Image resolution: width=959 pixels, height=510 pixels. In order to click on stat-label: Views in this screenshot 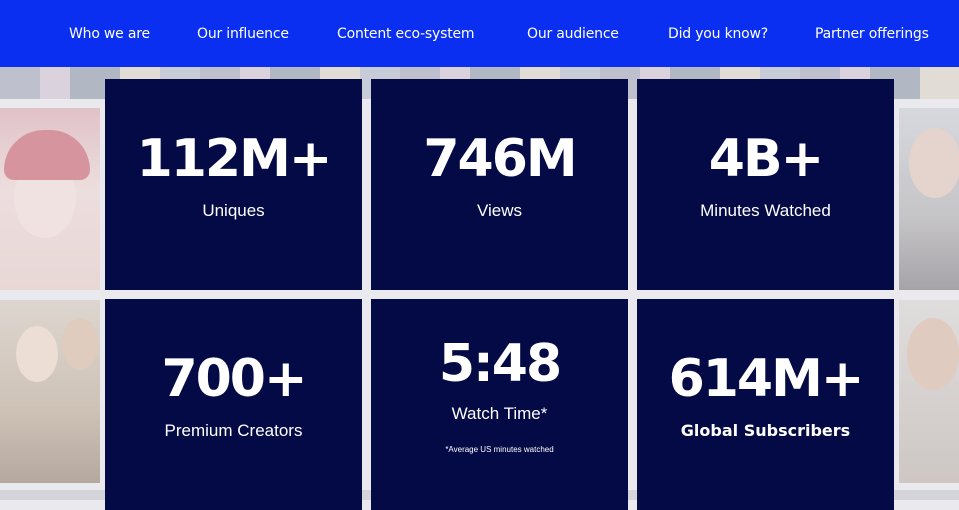, I will do `click(499, 210)`.